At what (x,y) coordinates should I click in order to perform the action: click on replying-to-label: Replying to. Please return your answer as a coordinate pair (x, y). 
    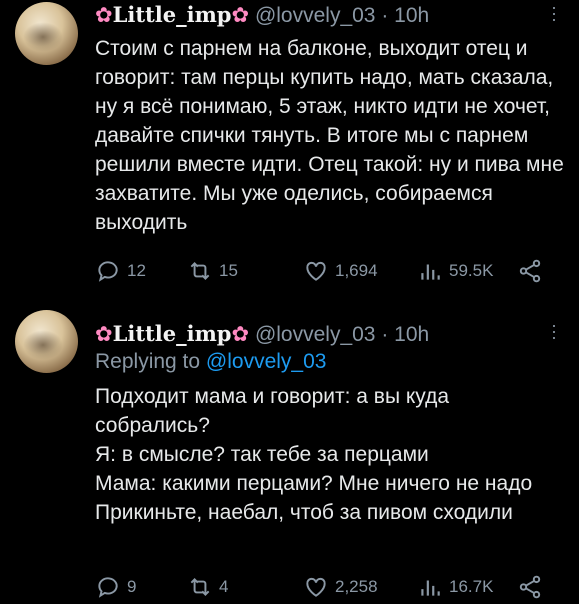
    Looking at the image, I should click on (148, 361).